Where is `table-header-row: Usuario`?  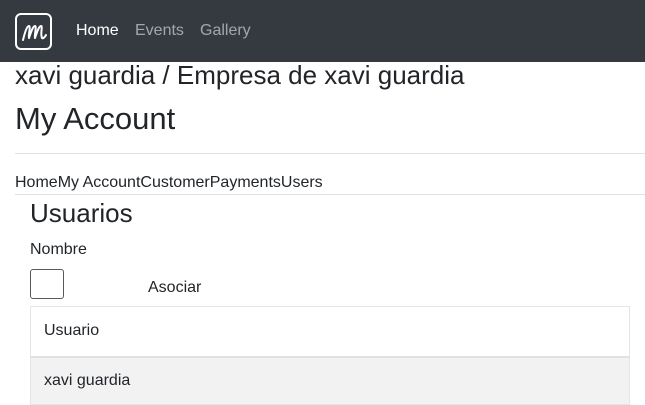
table-header-row: Usuario is located at coordinates (330, 332).